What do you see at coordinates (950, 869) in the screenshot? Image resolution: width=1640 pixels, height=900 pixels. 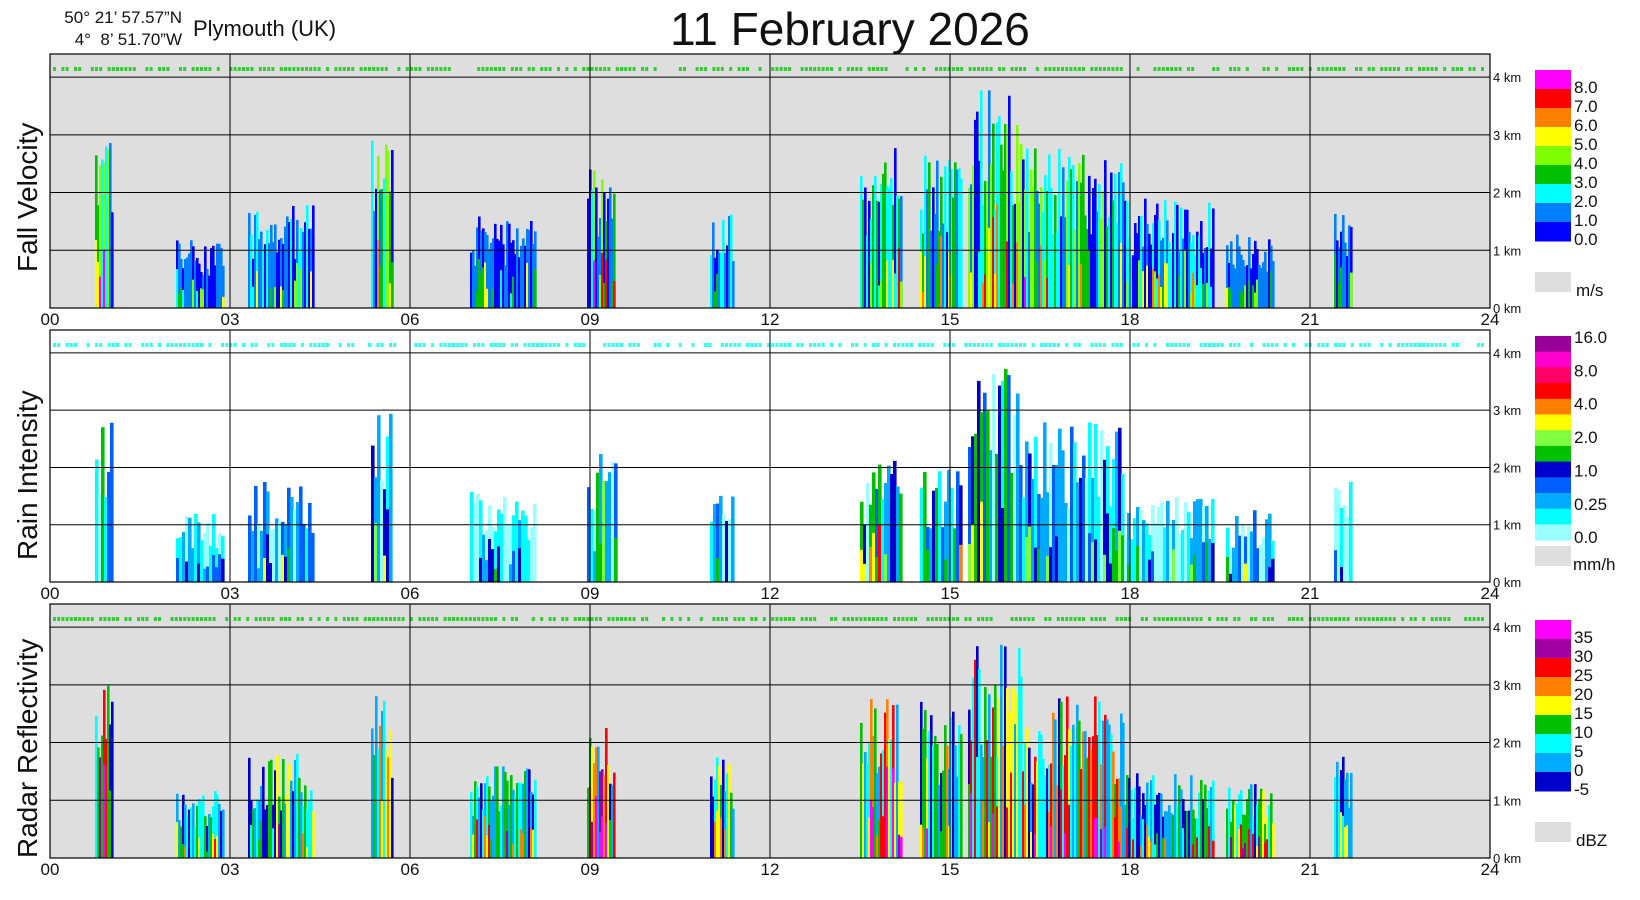 I see `panel-radar_reflectivity-xtick-label: 15` at bounding box center [950, 869].